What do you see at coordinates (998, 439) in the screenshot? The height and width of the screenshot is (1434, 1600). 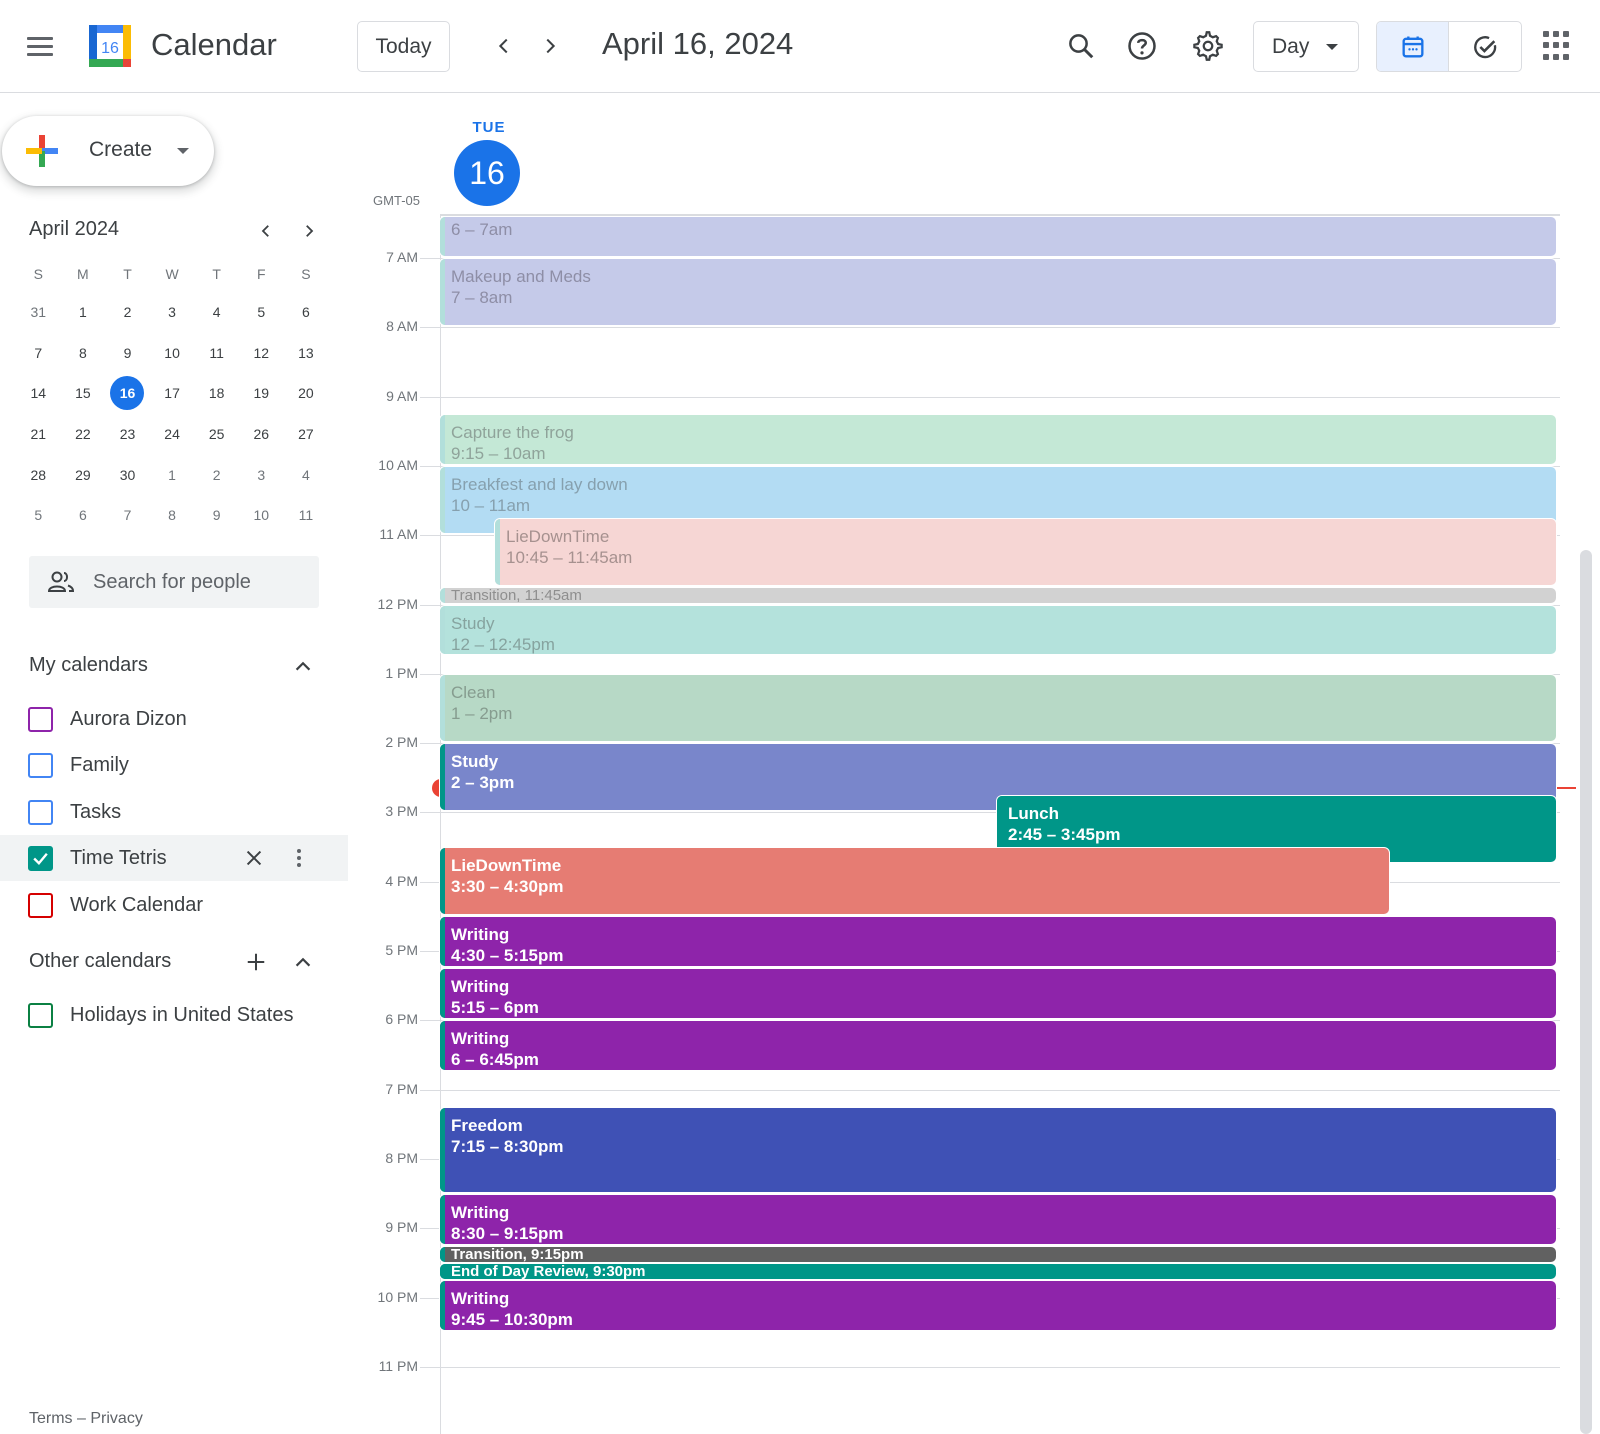 I see `calendar-event: Capture the frog 9:15 – 10am` at bounding box center [998, 439].